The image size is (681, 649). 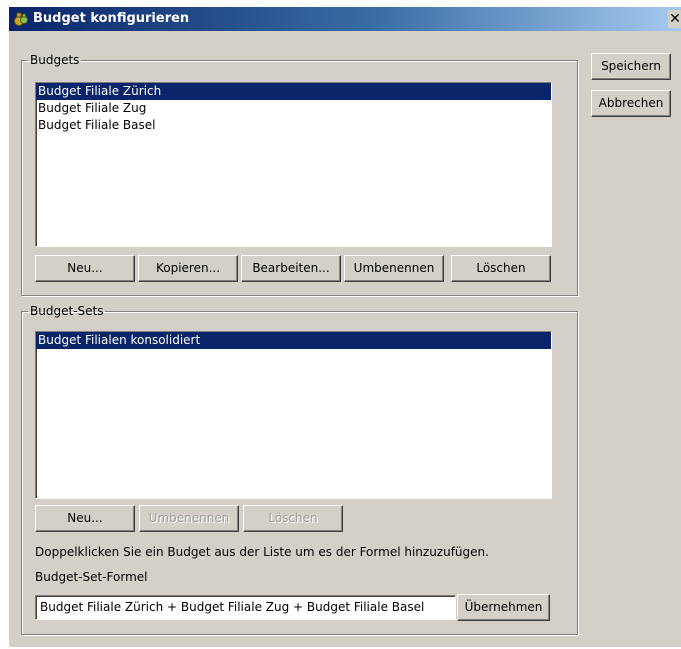 What do you see at coordinates (55, 60) in the screenshot?
I see `budgets-legend: Budgets` at bounding box center [55, 60].